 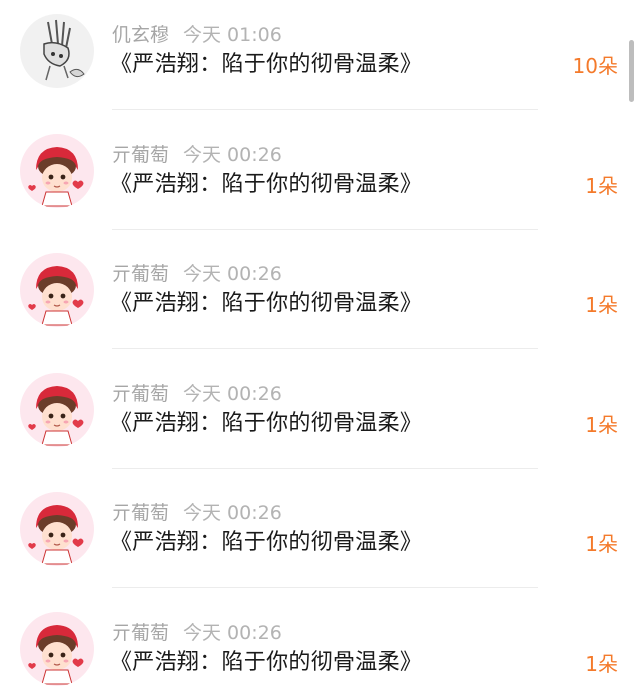 I want to click on sender-name: 仉玄穆, so click(x=140, y=35).